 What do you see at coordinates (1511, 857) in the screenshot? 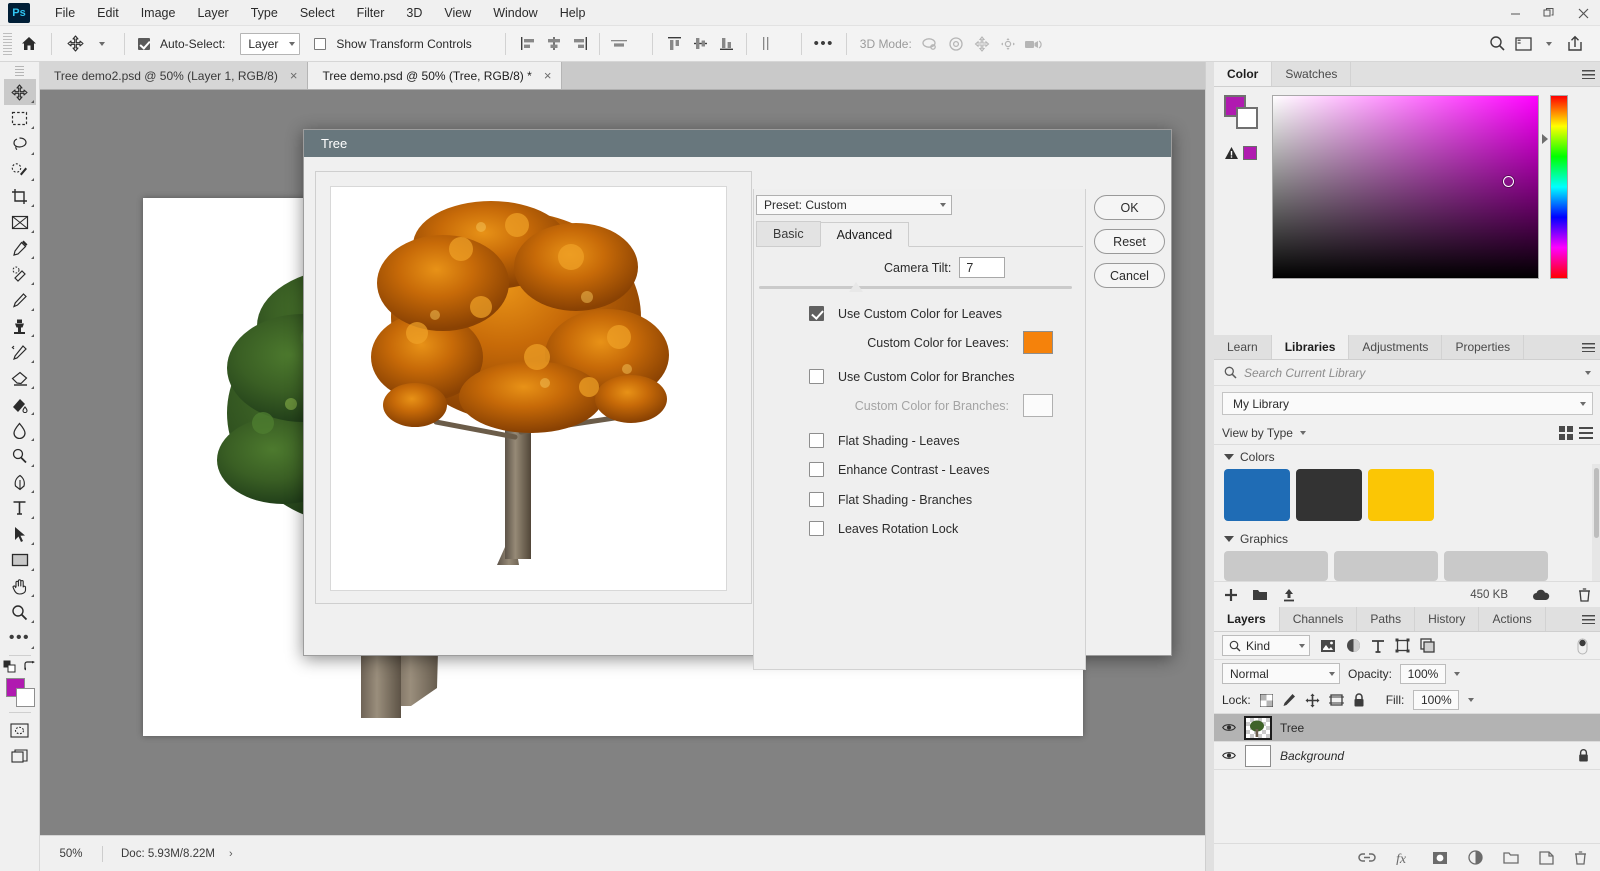
I see `new-group-icon` at bounding box center [1511, 857].